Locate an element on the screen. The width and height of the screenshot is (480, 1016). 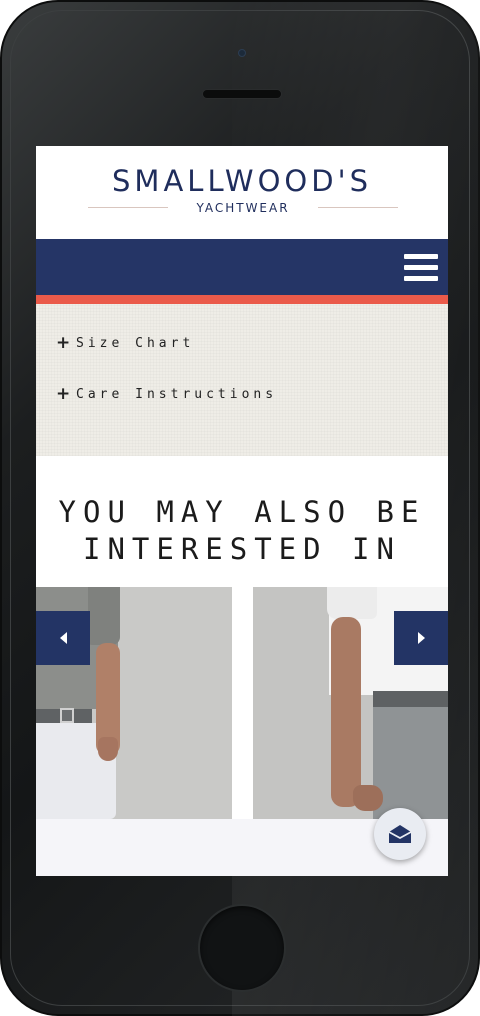
belt-buckle is located at coordinates (67, 715).